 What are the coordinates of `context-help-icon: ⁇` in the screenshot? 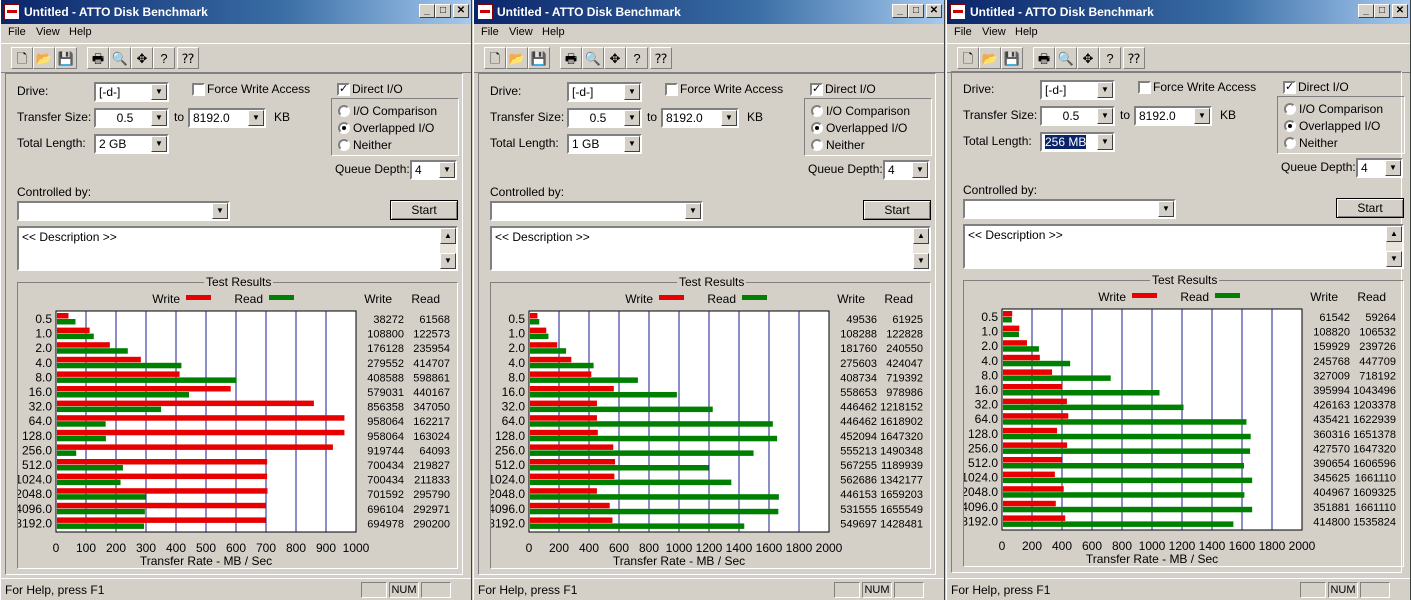 It's located at (661, 58).